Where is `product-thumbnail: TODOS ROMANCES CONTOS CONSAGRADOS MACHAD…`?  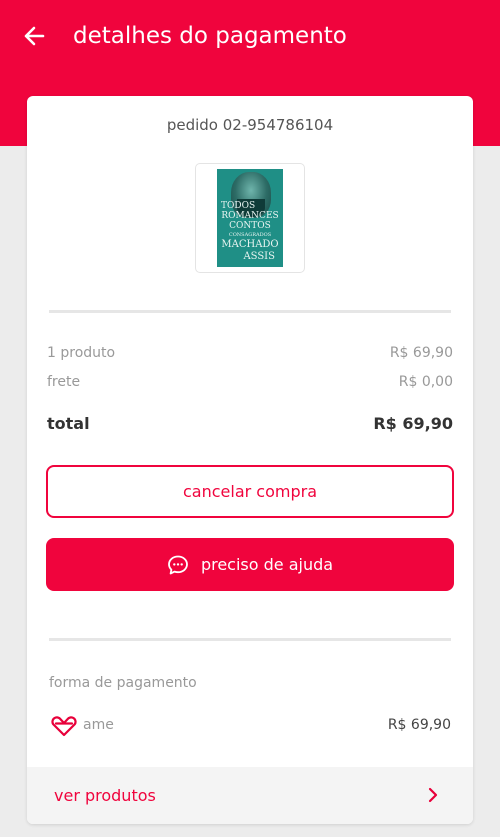
product-thumbnail: TODOS ROMANCES CONTOS CONSAGRADOS MACHAD… is located at coordinates (250, 218).